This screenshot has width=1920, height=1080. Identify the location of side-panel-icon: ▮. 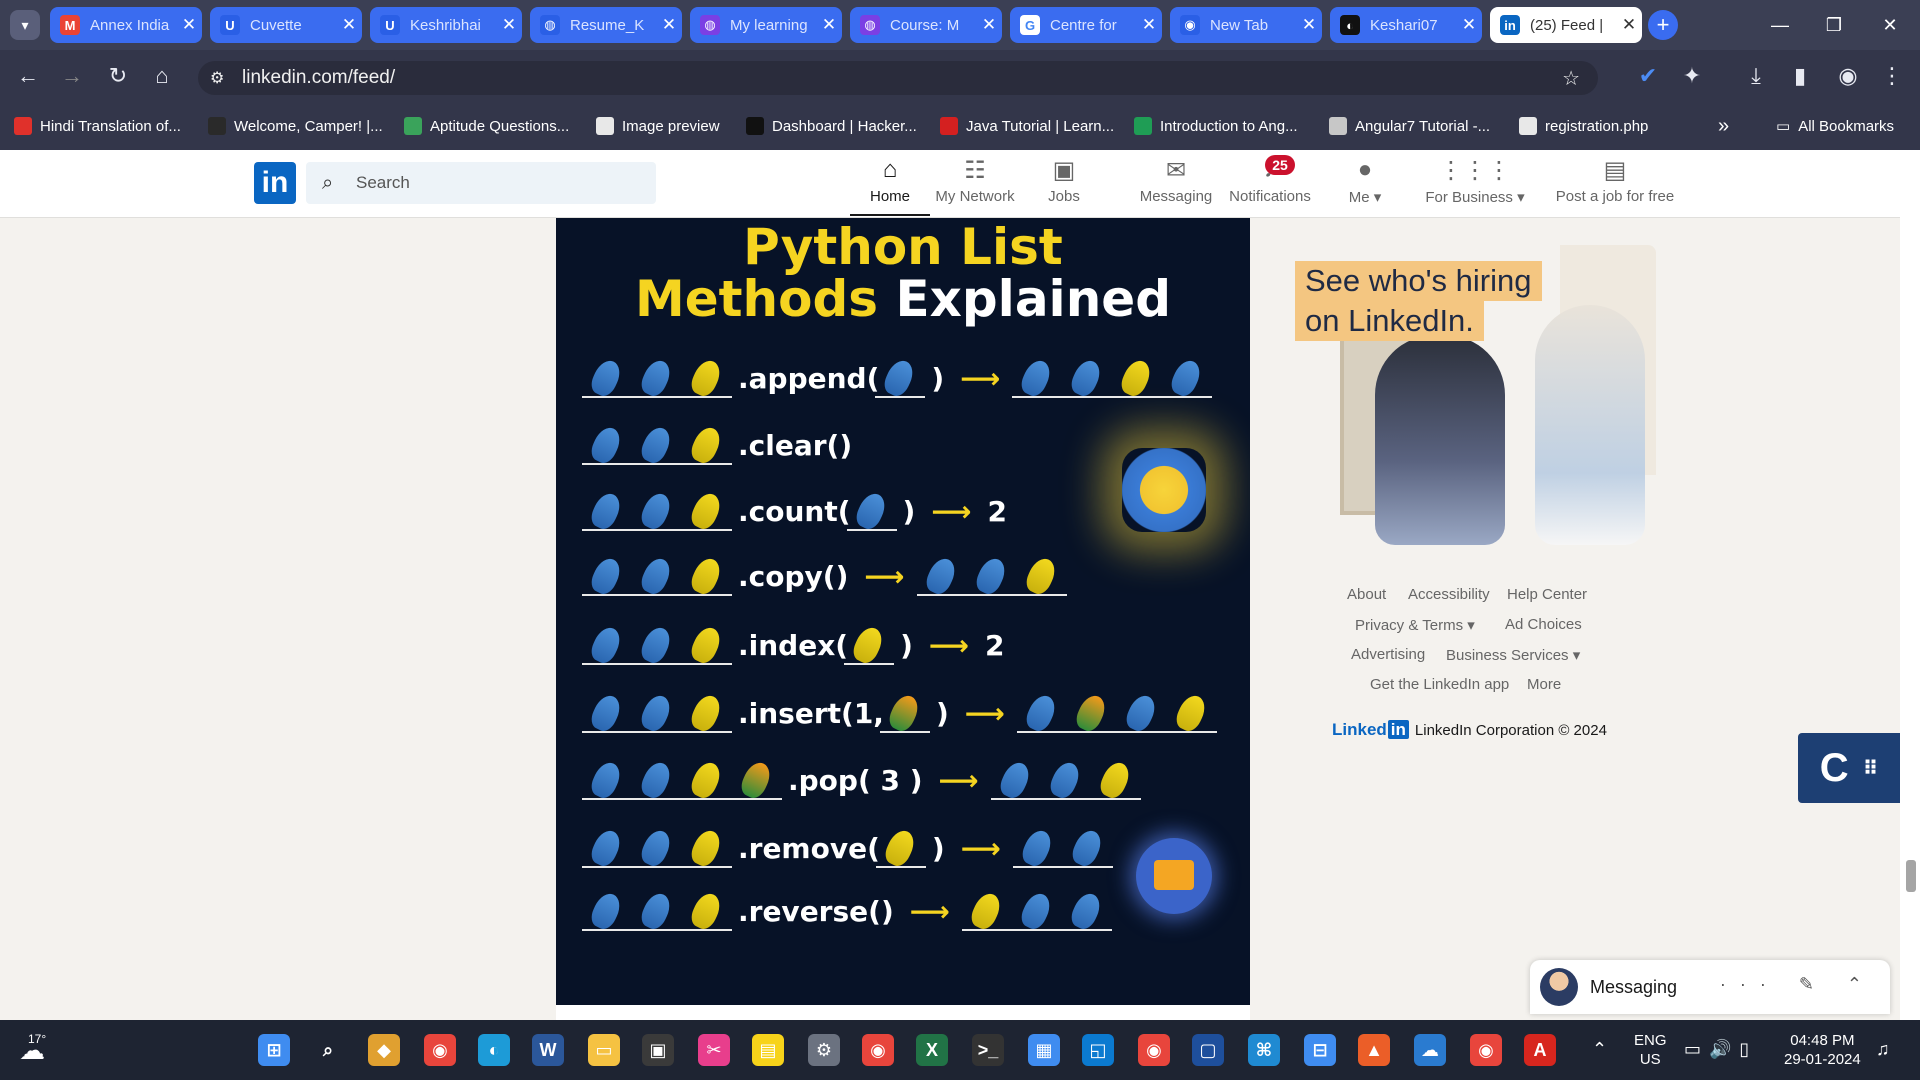
(1800, 76).